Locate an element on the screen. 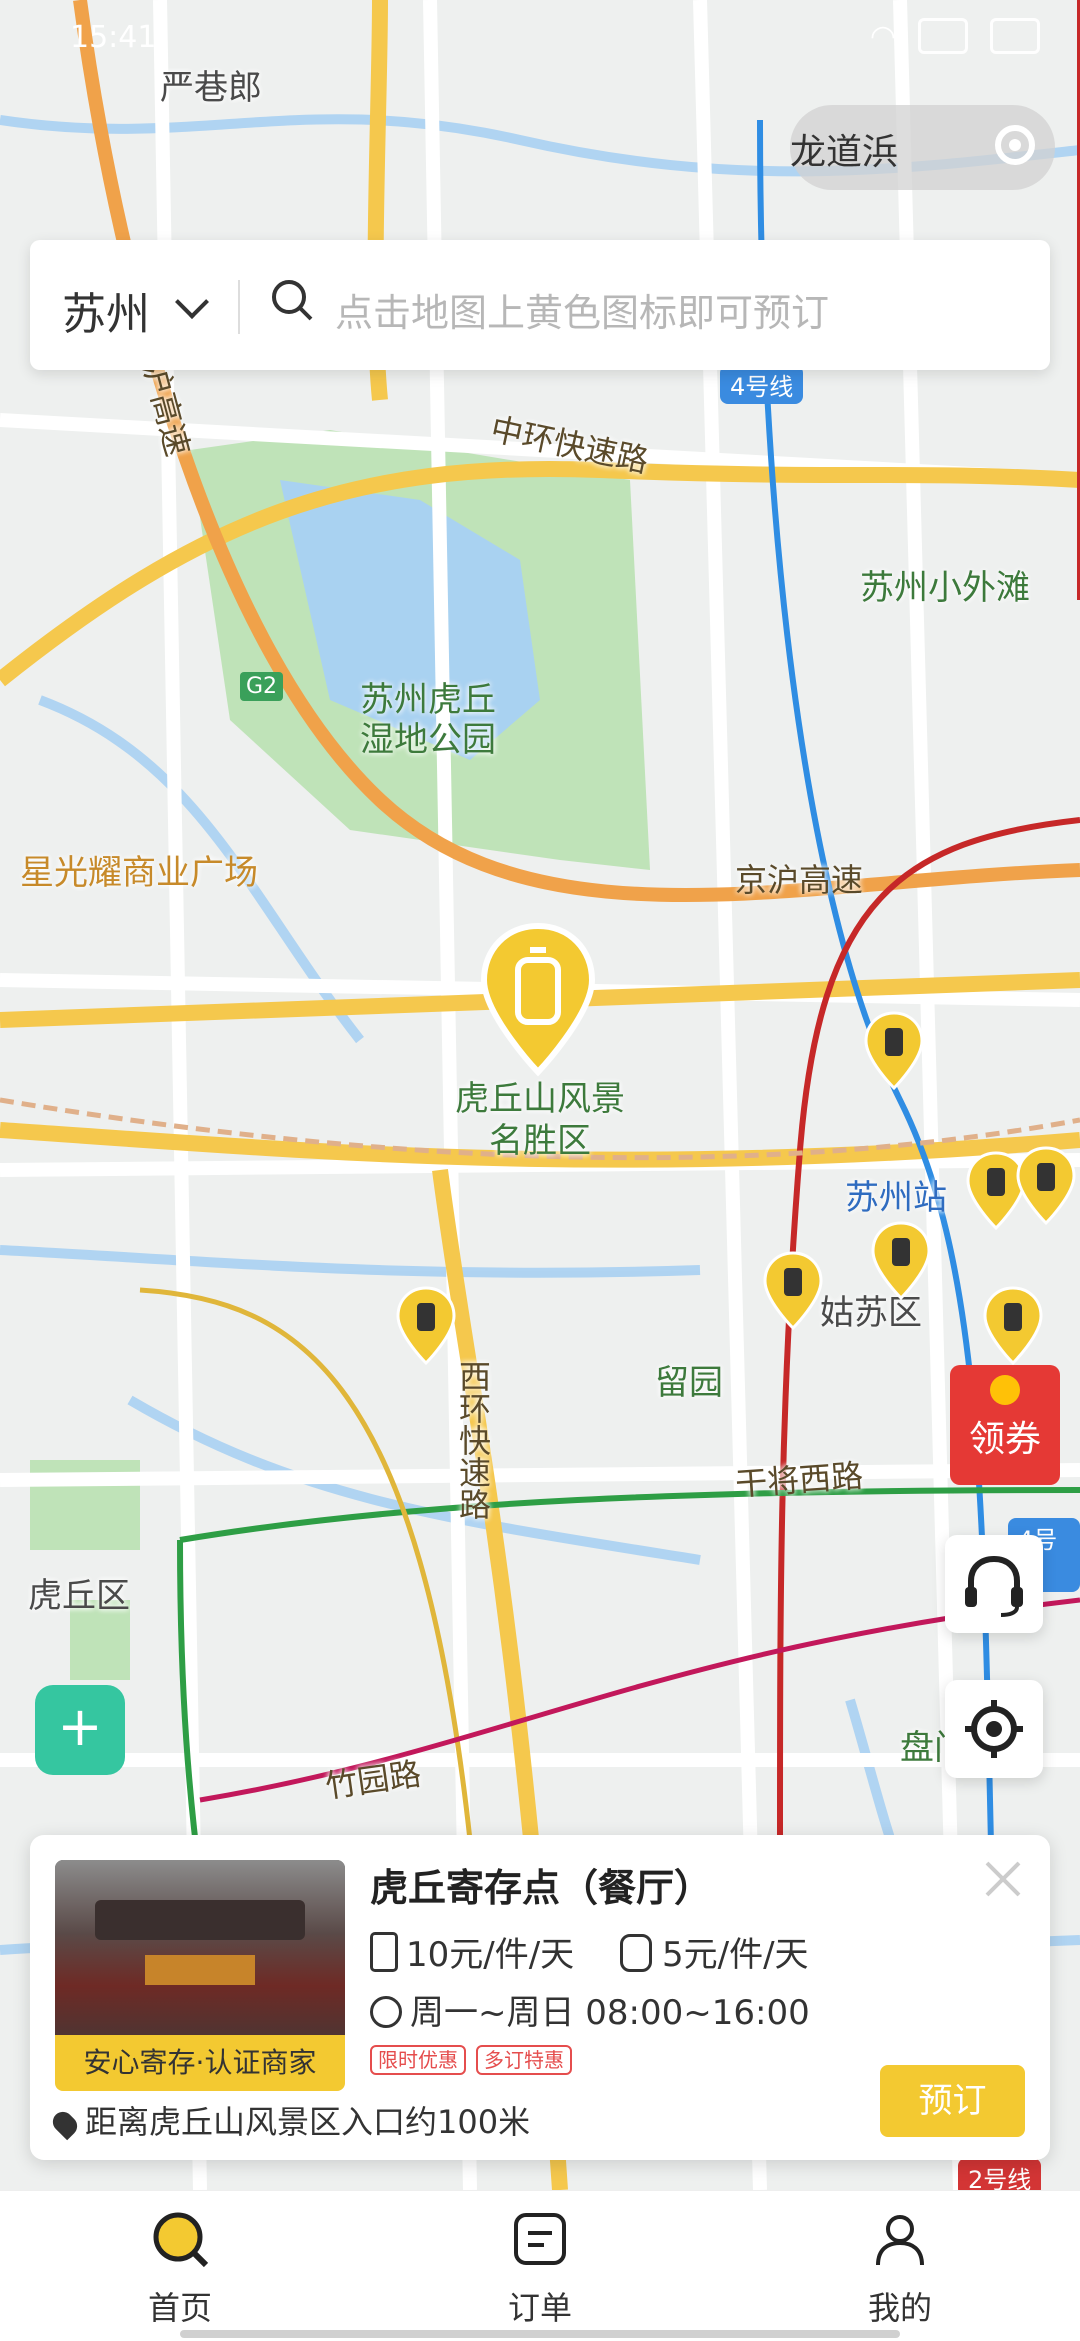  luggage-icon is located at coordinates (384, 1952).